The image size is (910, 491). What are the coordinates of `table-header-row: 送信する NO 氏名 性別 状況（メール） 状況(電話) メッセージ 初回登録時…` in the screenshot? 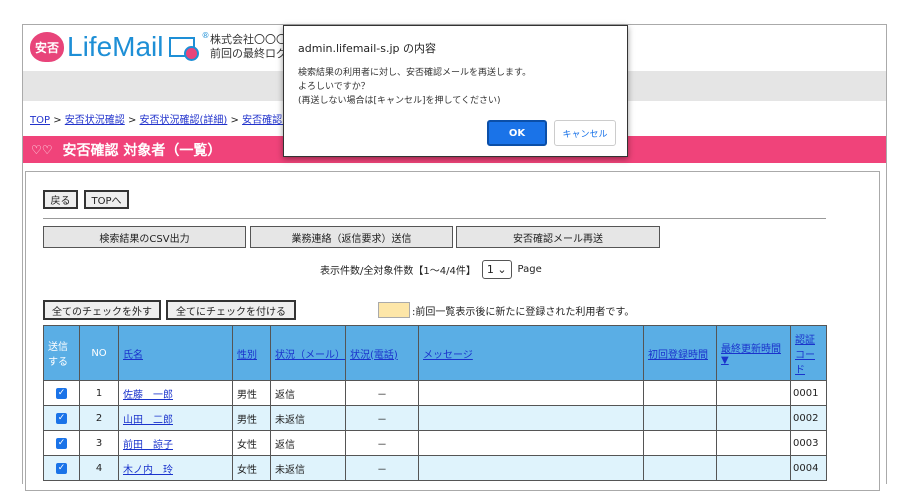 It's located at (435, 353).